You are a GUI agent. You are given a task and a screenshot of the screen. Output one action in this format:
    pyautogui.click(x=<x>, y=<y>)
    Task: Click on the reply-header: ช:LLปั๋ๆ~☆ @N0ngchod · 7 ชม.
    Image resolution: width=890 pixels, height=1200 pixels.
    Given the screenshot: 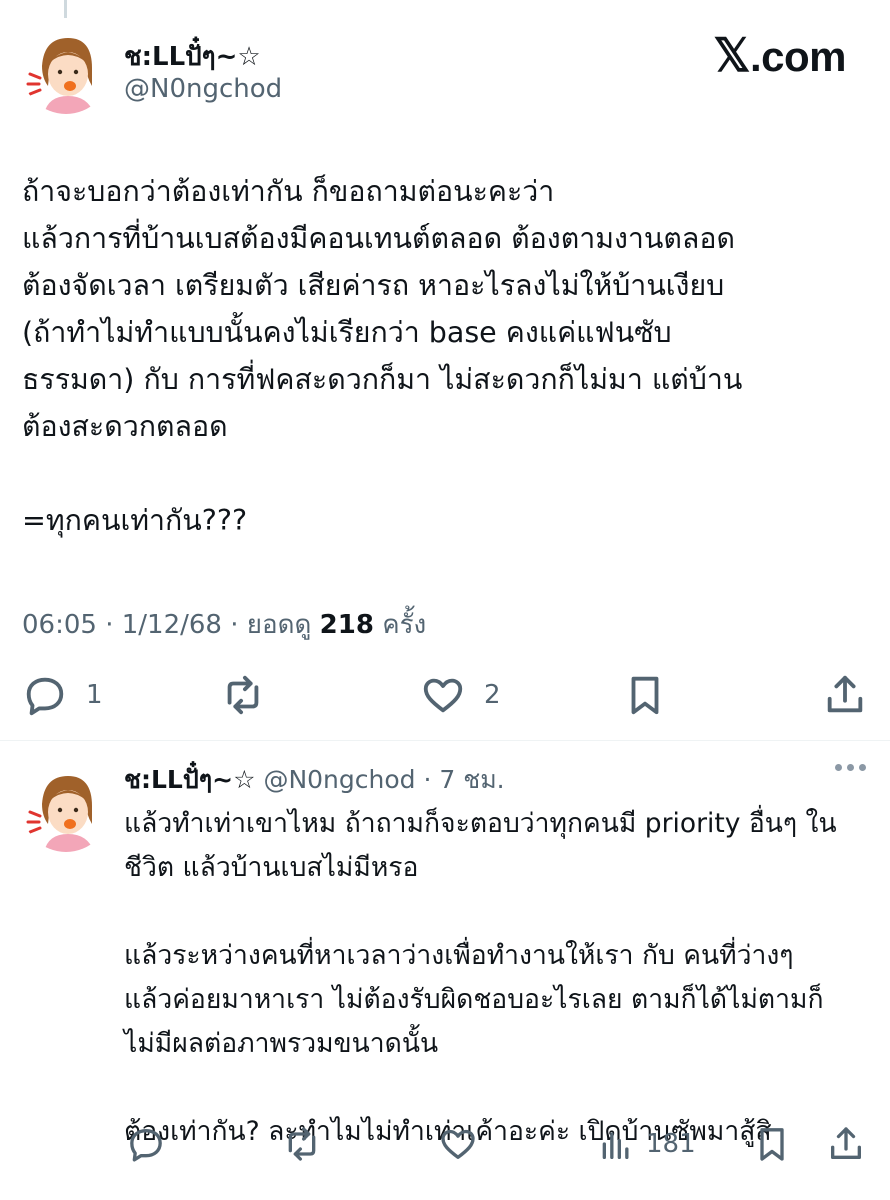 What is the action you would take?
    pyautogui.click(x=314, y=780)
    